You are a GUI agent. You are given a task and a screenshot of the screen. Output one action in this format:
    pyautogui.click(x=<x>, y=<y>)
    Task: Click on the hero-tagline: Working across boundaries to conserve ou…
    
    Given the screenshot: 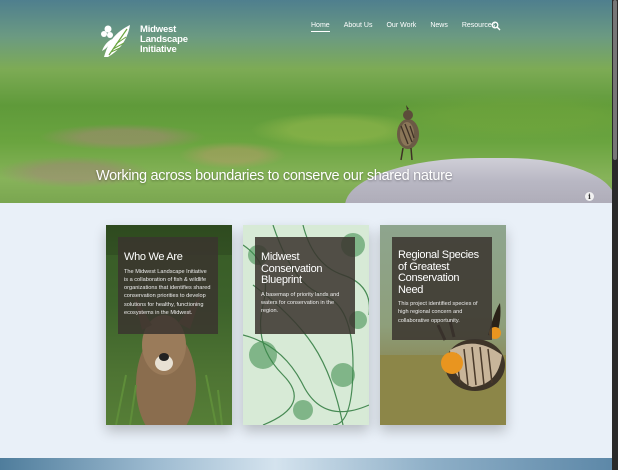 What is the action you would take?
    pyautogui.click(x=274, y=176)
    